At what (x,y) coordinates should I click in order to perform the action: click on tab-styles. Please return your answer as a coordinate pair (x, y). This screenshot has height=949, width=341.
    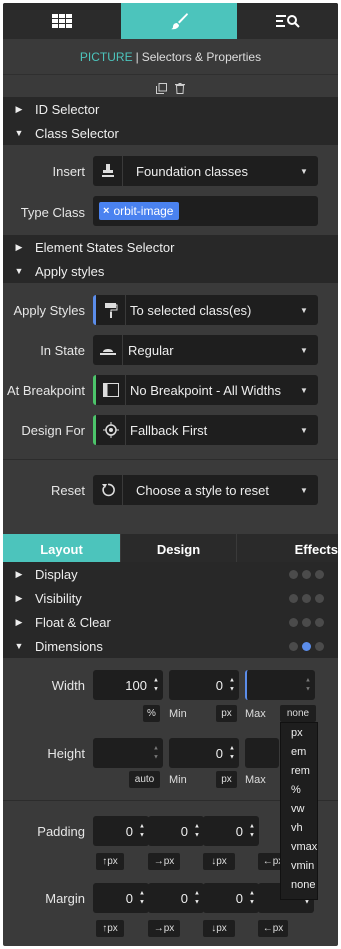
    Looking at the image, I should click on (179, 21).